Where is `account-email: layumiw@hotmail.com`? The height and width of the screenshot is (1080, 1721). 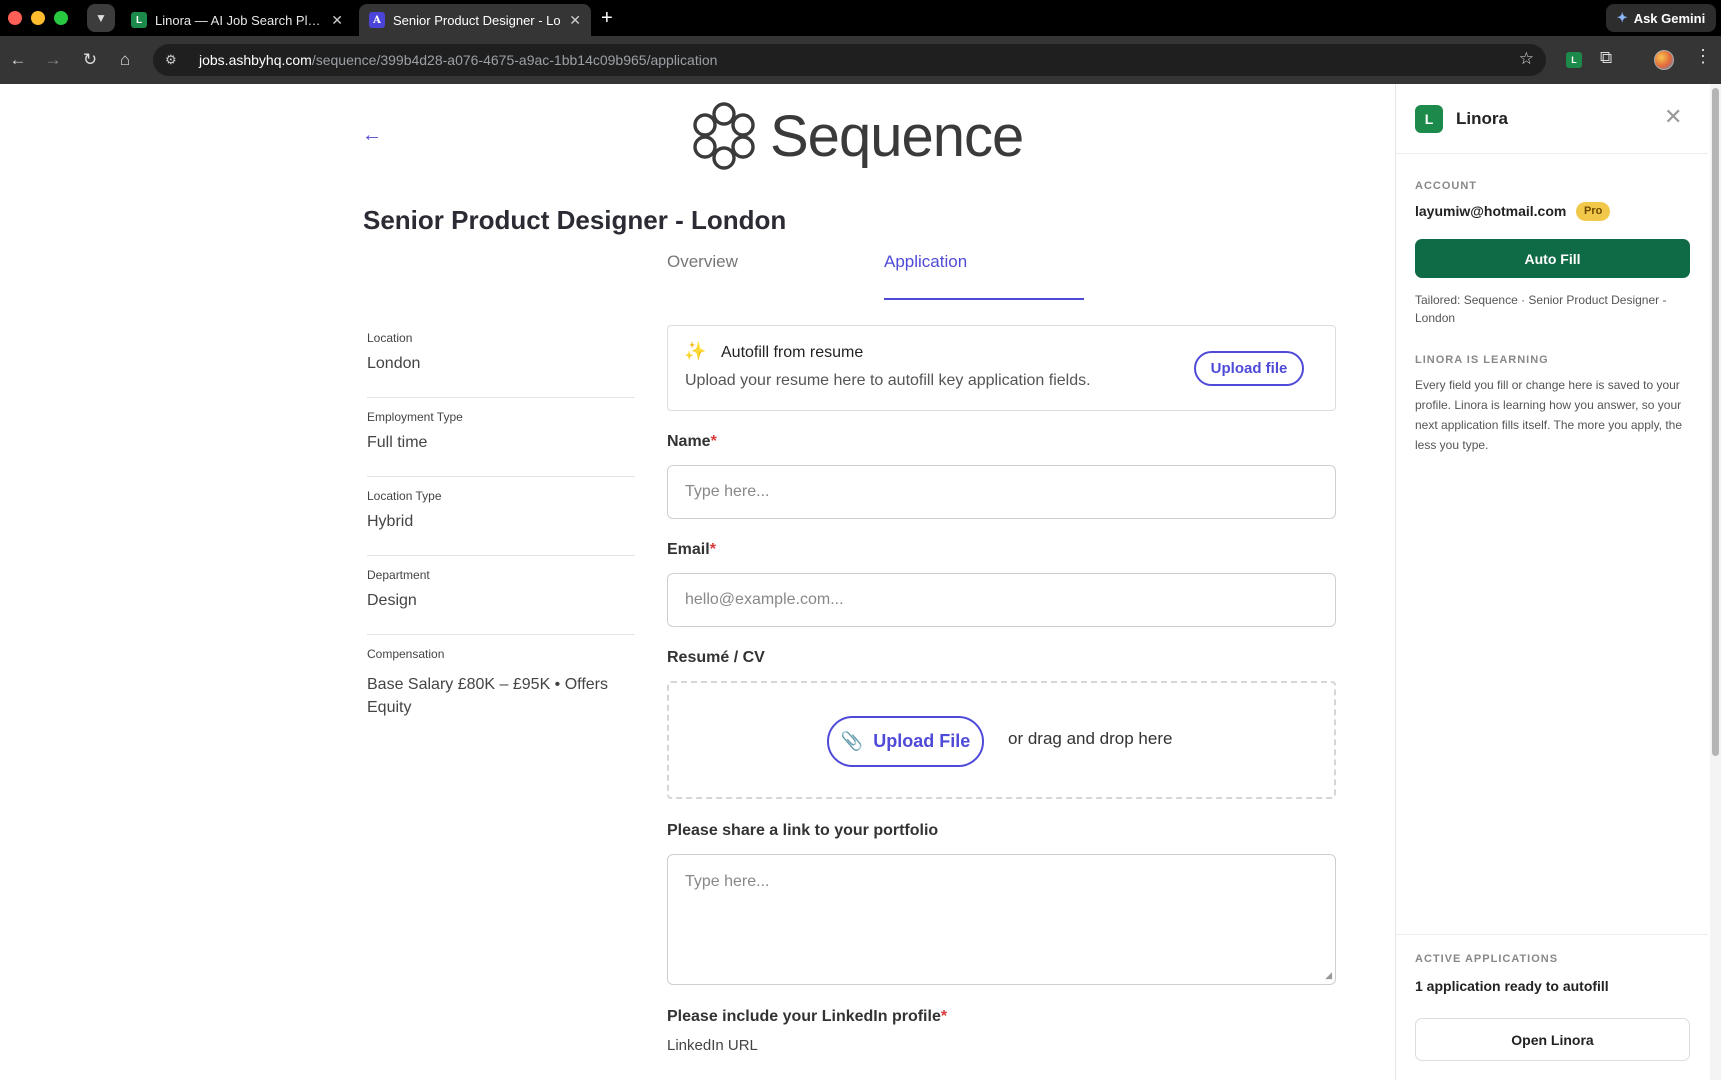
account-email: layumiw@hotmail.com is located at coordinates (1491, 211).